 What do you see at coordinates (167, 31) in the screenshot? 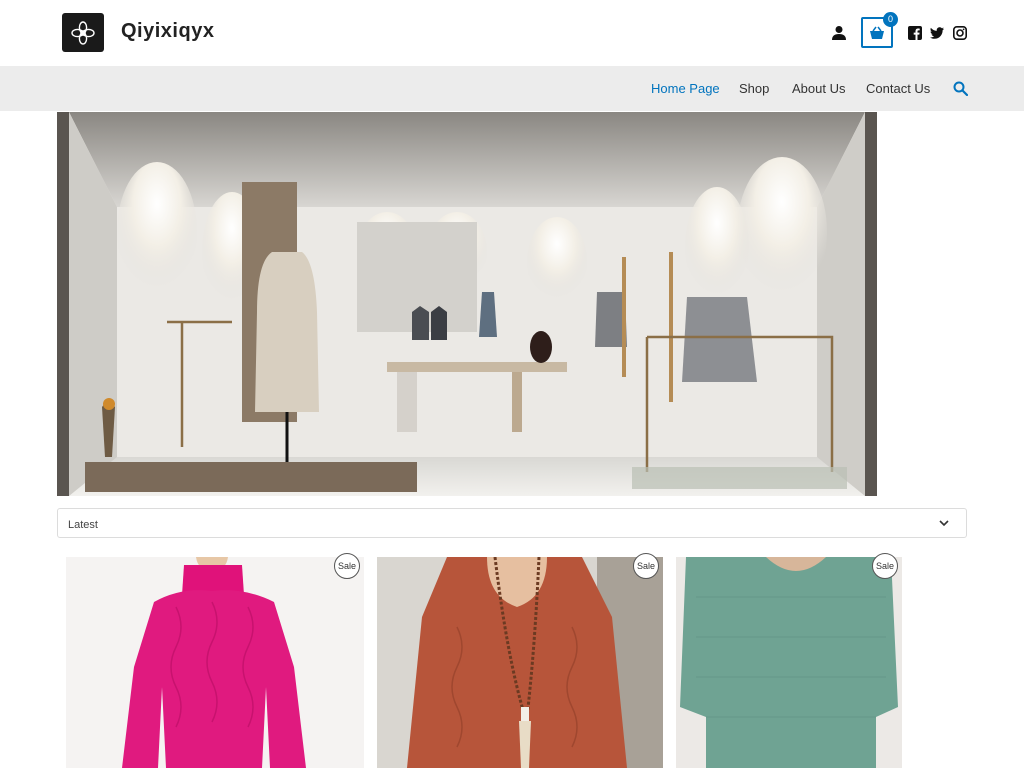
I see `site-title: Qiyixiqyx` at bounding box center [167, 31].